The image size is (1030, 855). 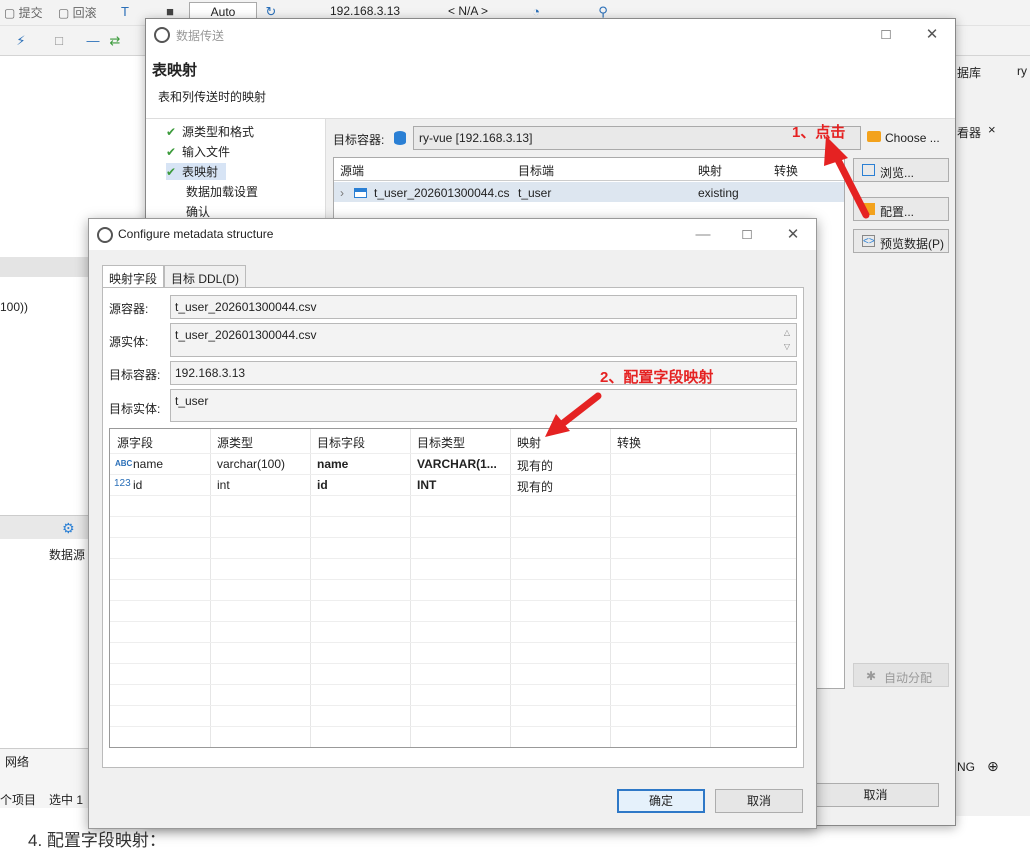 What do you see at coordinates (170, 12) in the screenshot?
I see `lock-icon: ■` at bounding box center [170, 12].